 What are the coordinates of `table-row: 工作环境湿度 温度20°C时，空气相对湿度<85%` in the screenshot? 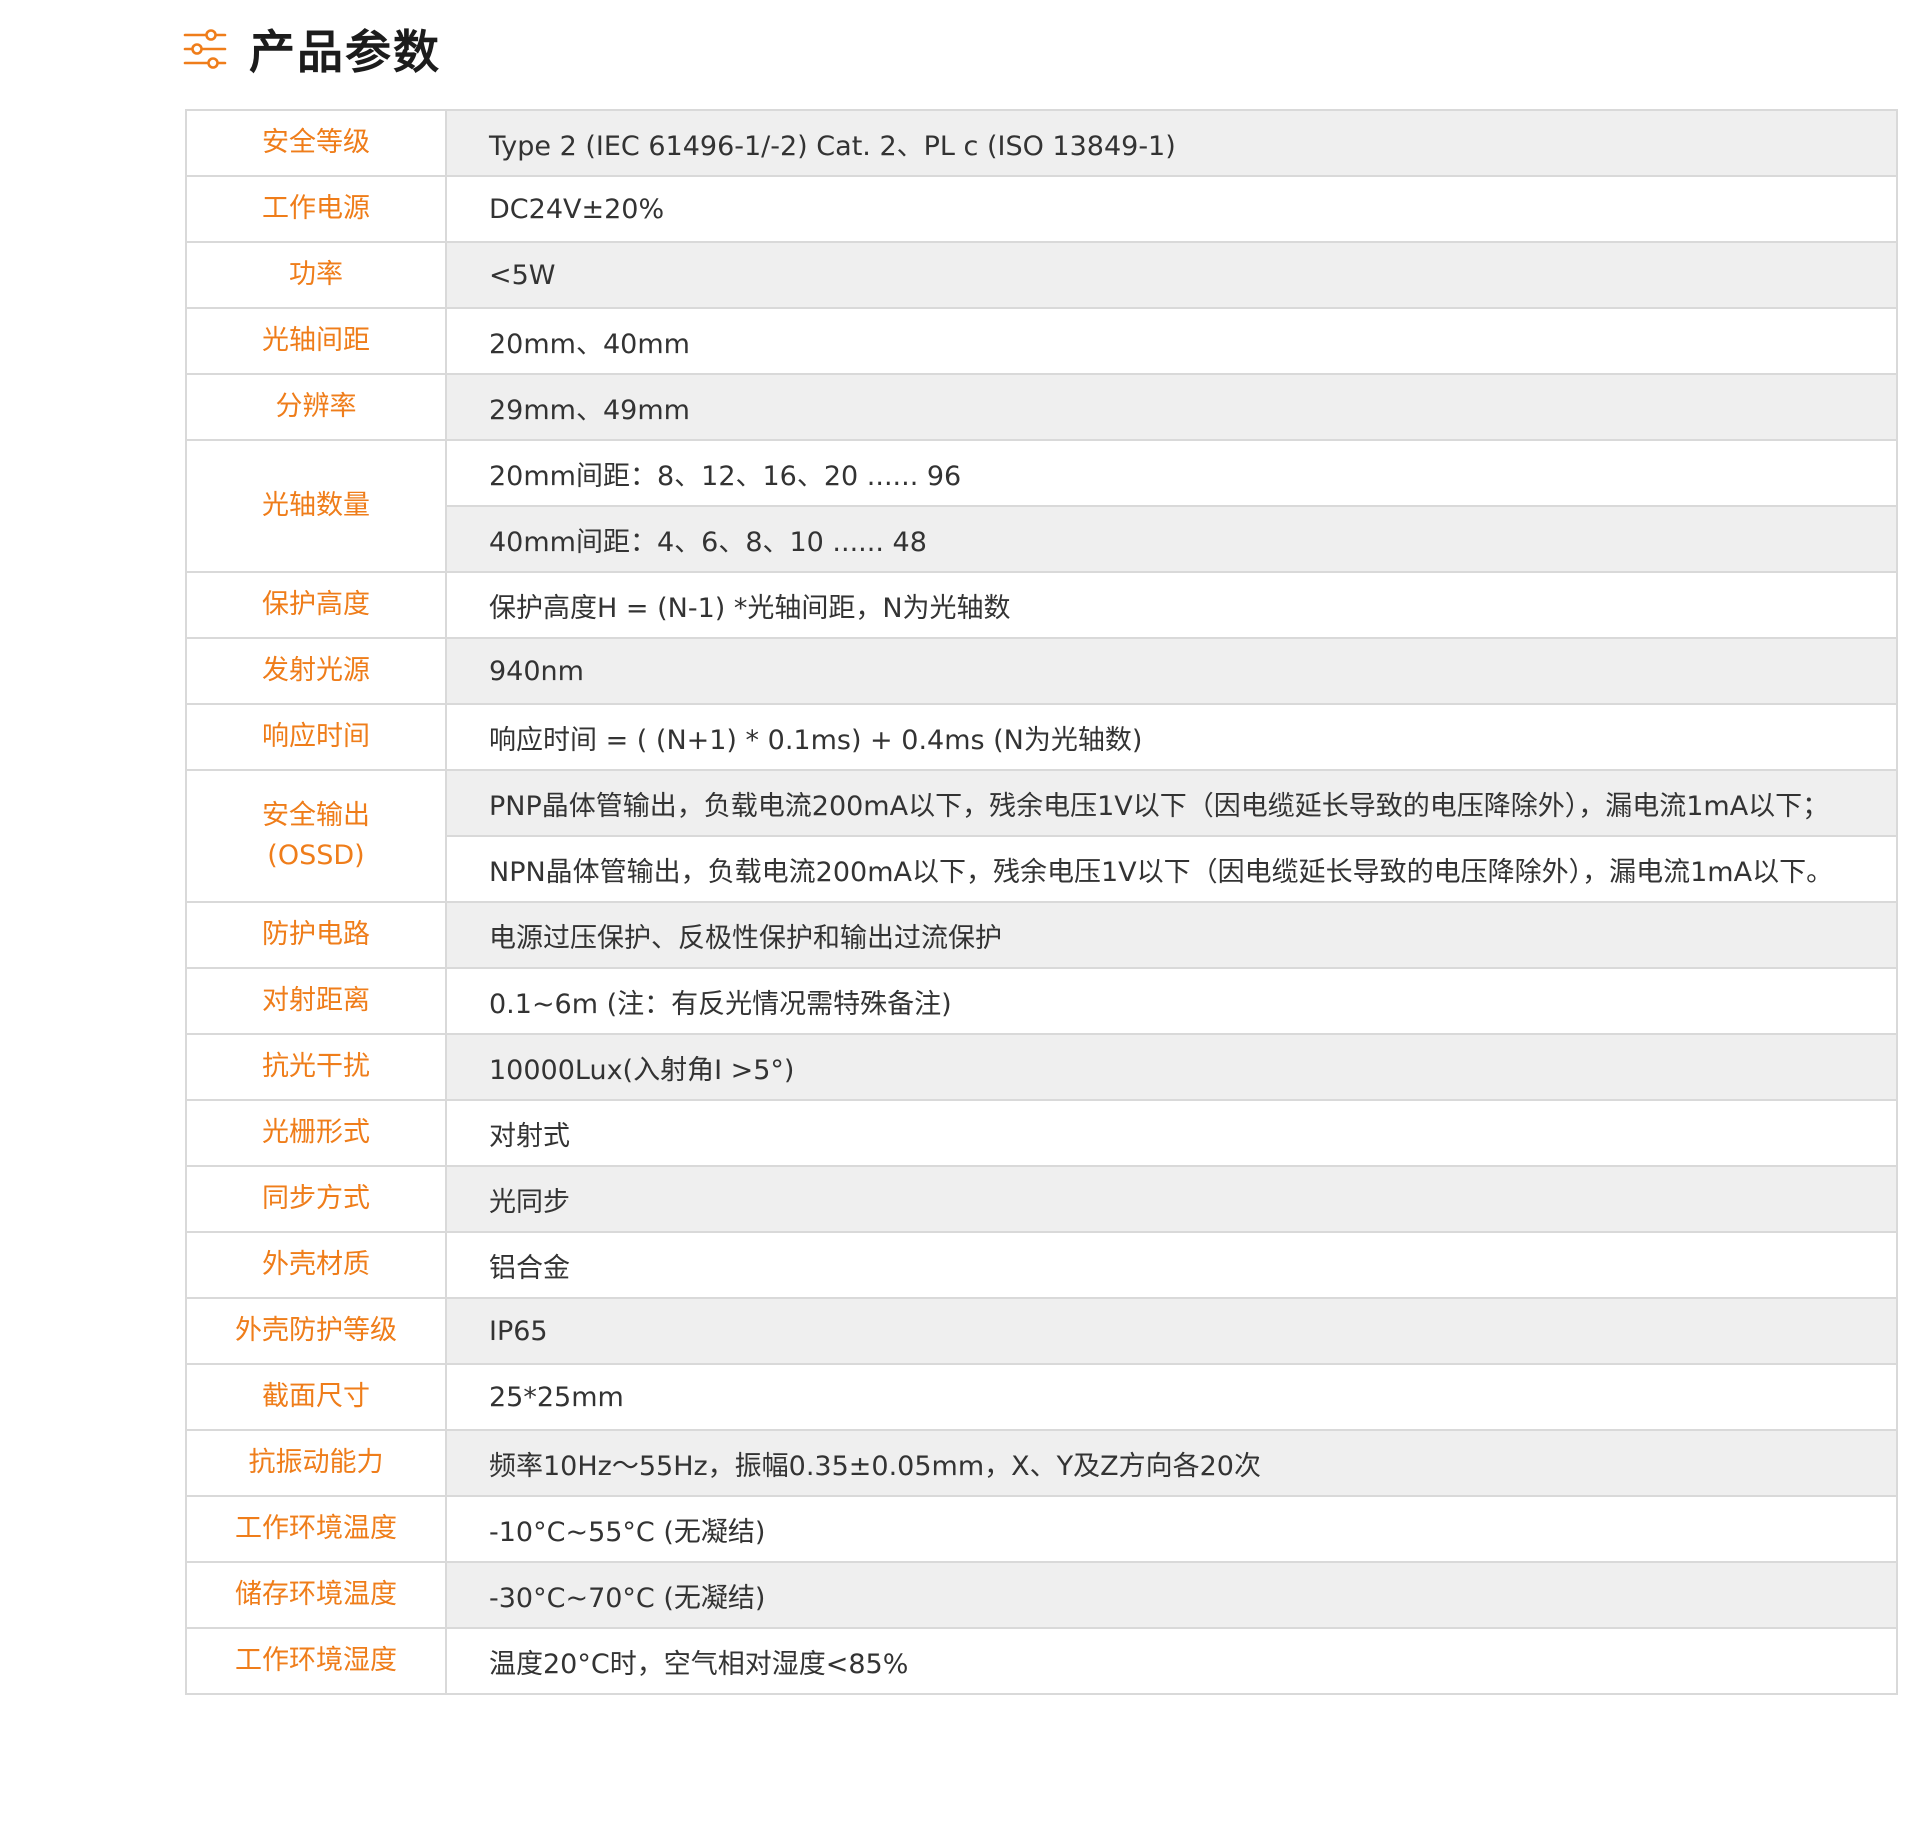 It's located at (1041, 1661).